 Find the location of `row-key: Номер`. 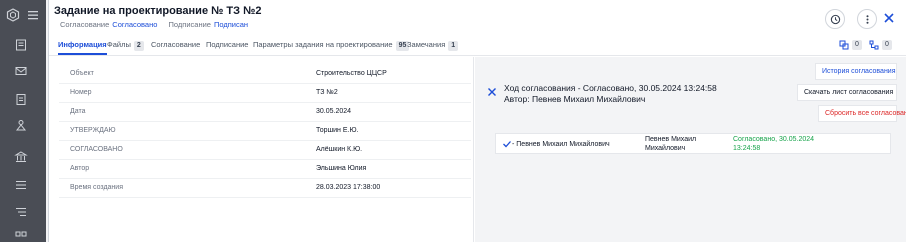

row-key: Номер is located at coordinates (81, 92).